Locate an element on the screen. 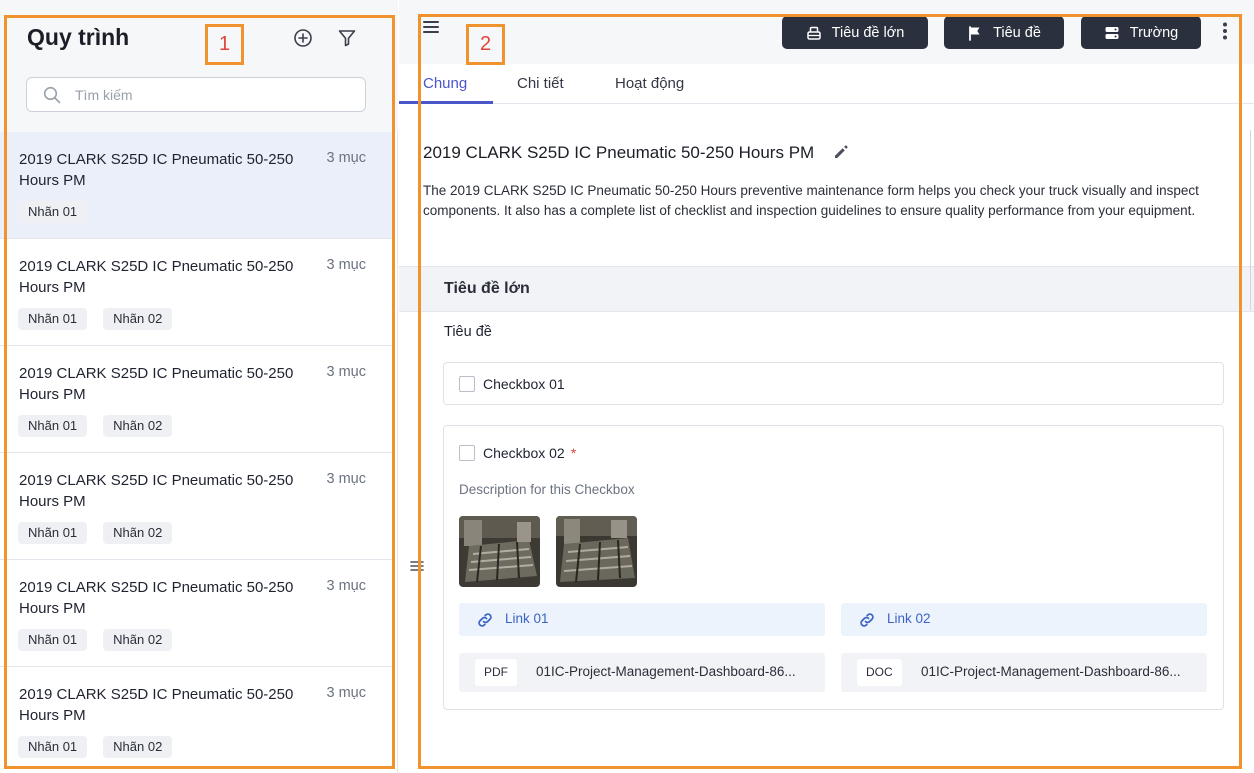 This screenshot has height=773, width=1254. section-title: Tiêu đề lớn is located at coordinates (487, 288).